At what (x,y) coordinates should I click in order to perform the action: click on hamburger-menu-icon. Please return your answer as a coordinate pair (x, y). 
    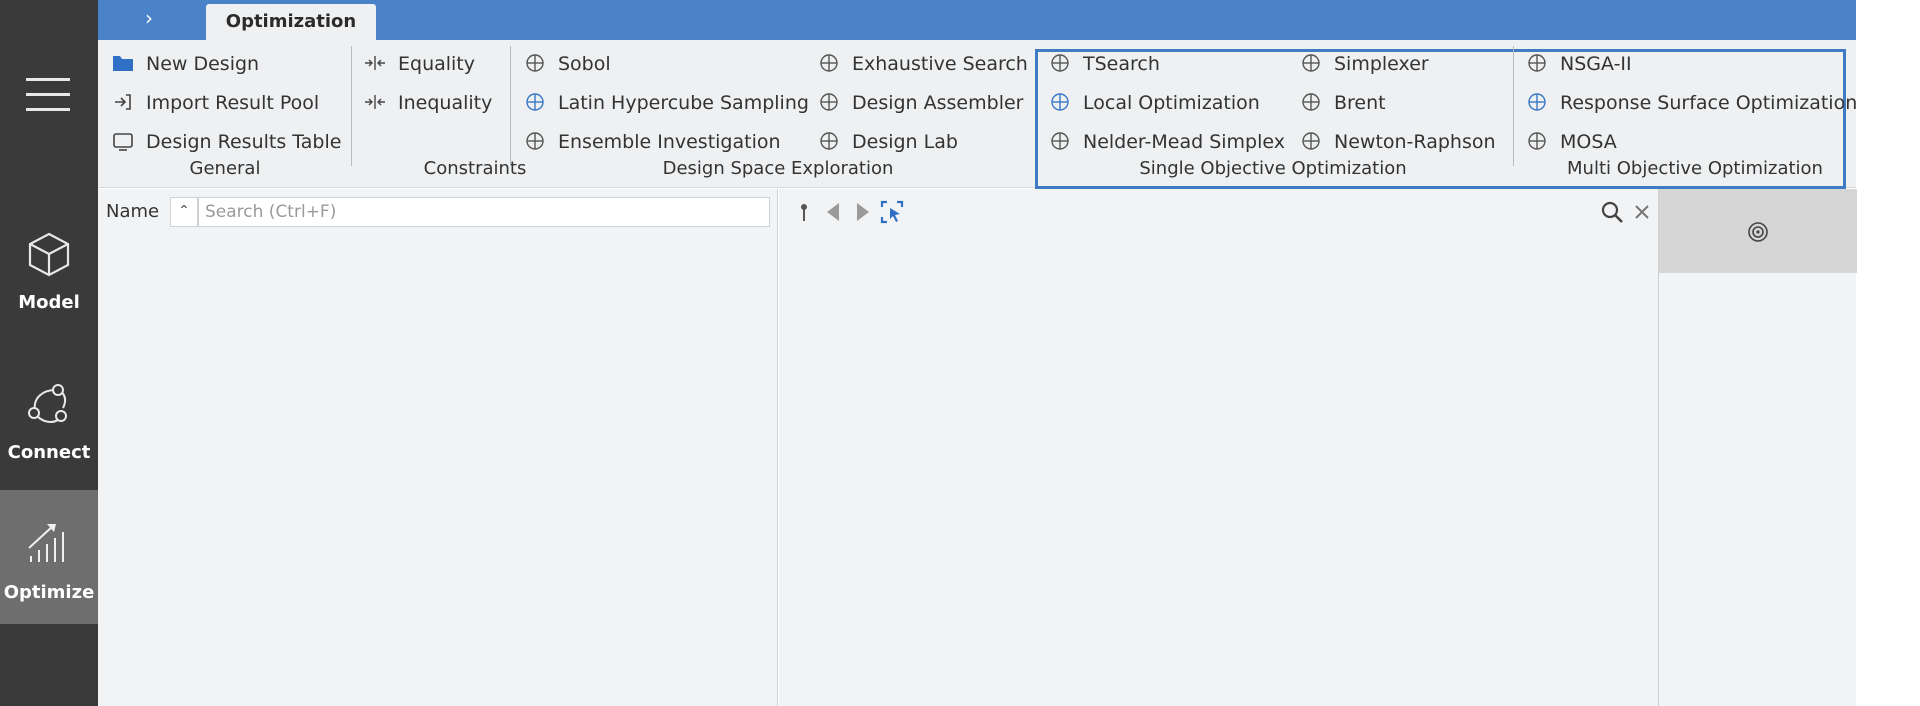
    Looking at the image, I should click on (48, 95).